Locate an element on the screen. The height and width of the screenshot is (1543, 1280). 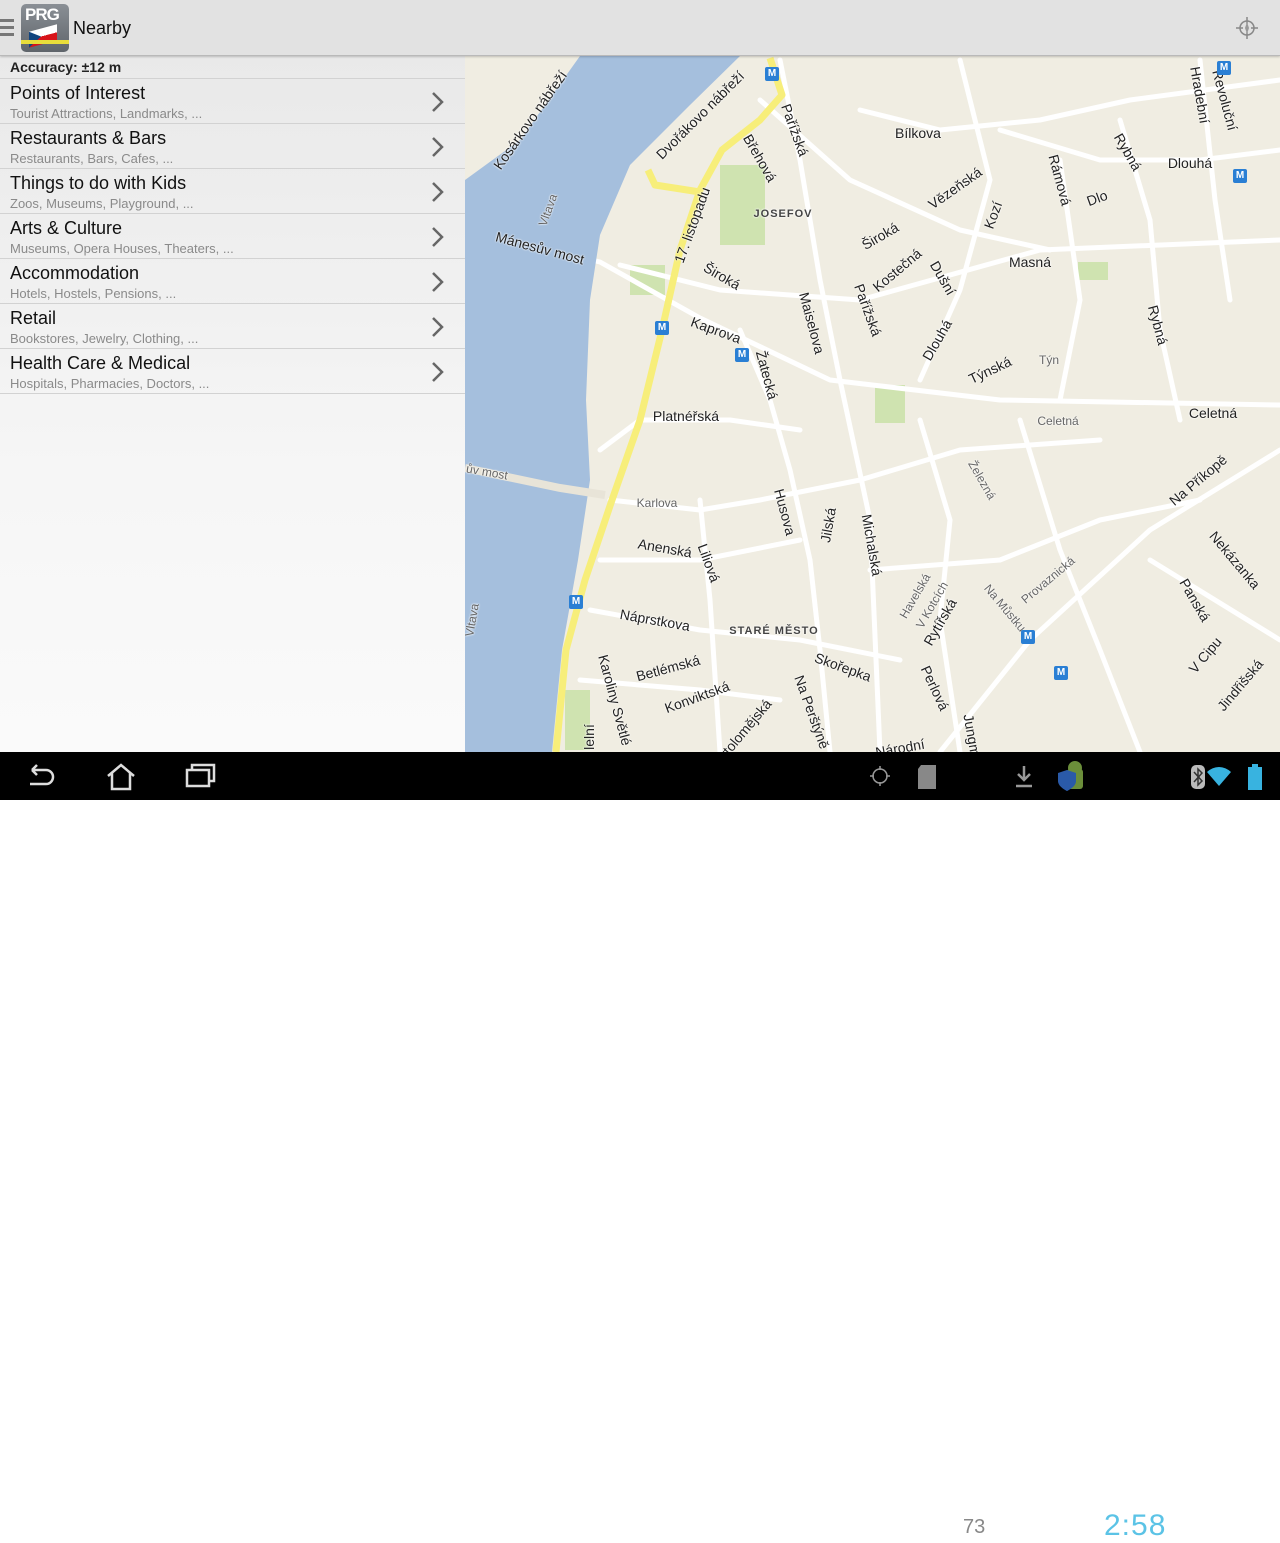
category-title: Arts & Culture is located at coordinates (66, 228).